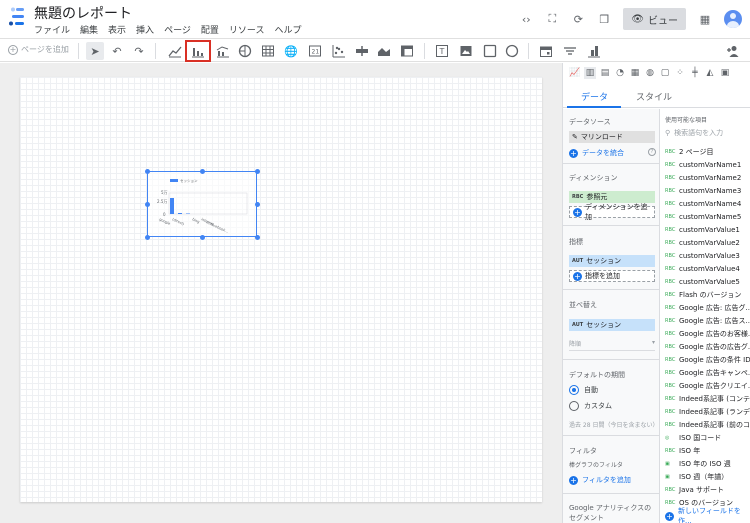  I want to click on field-item: RBC customVarValue1, so click(707, 229).